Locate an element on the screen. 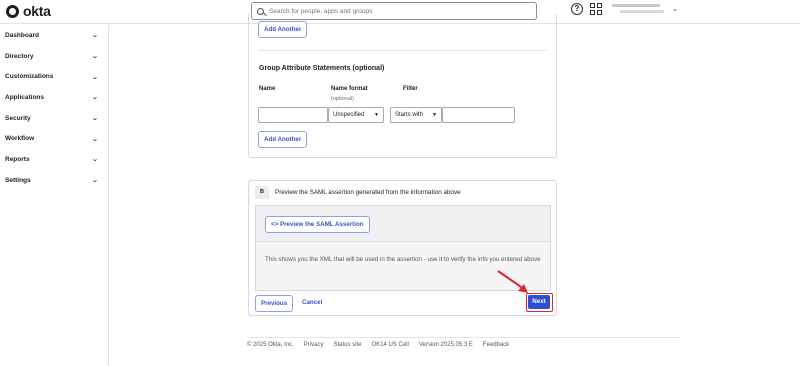 The width and height of the screenshot is (800, 366). sidebar-item-reports: Reports ⌄ is located at coordinates (54, 159).